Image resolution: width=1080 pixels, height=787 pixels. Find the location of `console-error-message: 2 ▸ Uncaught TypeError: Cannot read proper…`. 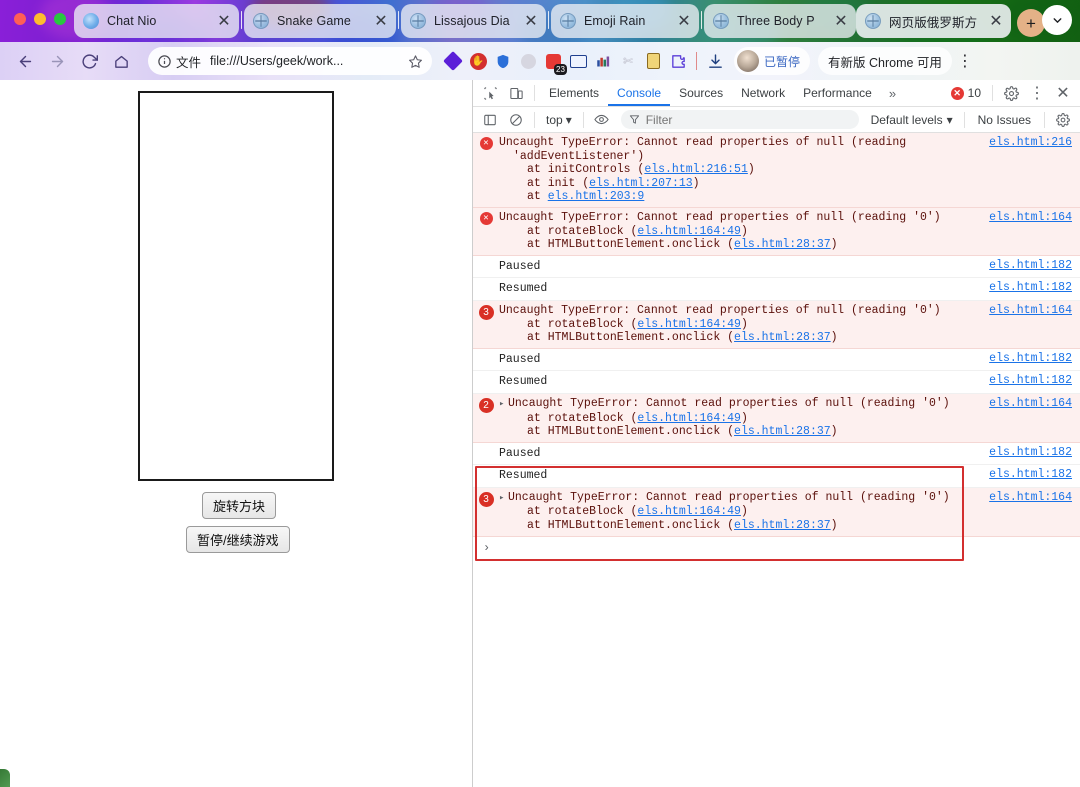

console-error-message: 2 ▸ Uncaught TypeError: Cannot read proper… is located at coordinates (776, 418).